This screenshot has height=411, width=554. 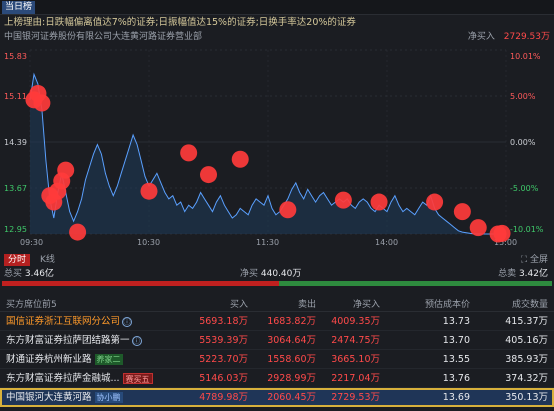 I want to click on sell-value: 1683.82万, so click(x=291, y=321).